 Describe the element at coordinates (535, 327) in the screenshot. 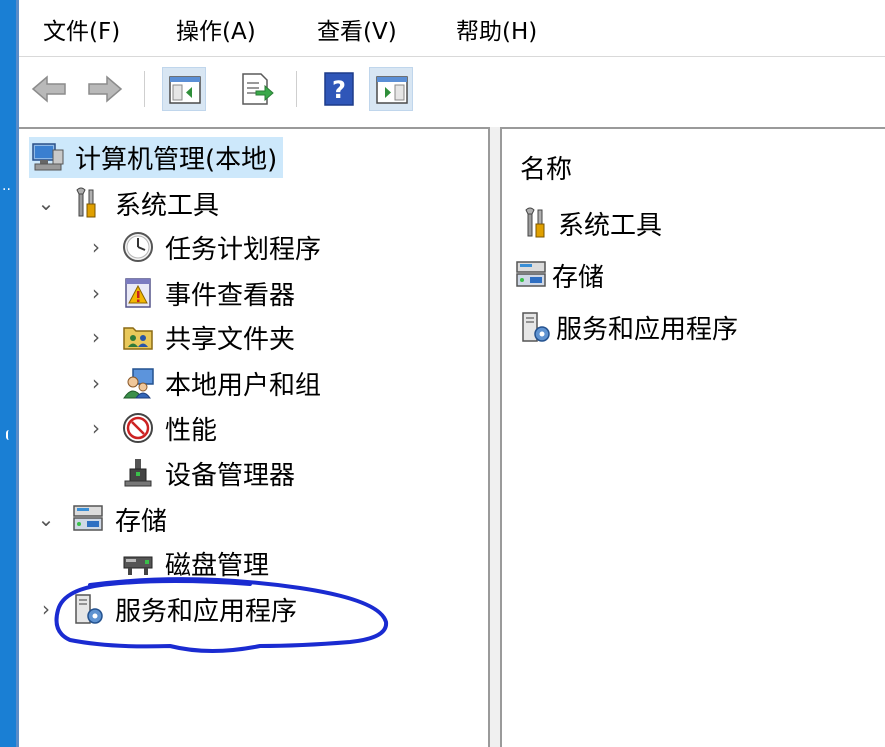

I see `services-icon` at that location.